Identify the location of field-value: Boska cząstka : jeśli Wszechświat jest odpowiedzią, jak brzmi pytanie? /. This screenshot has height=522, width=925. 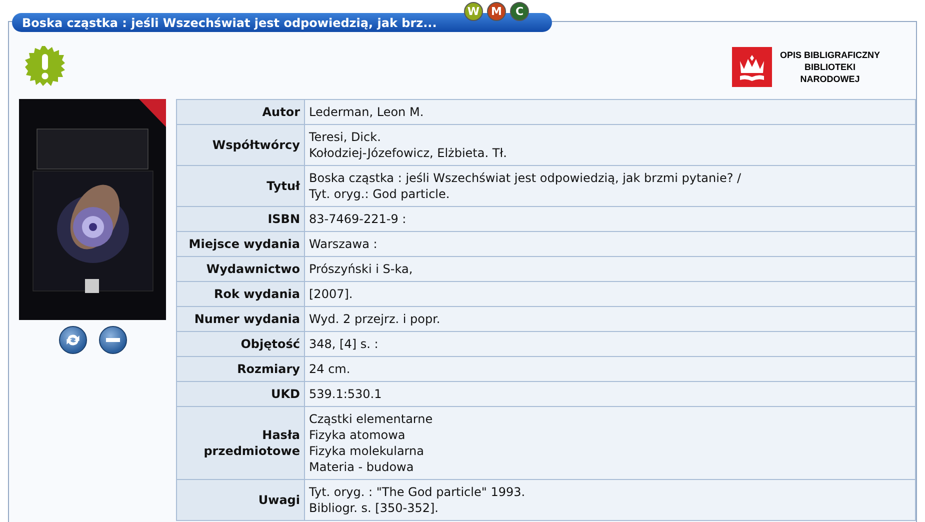
(525, 178).